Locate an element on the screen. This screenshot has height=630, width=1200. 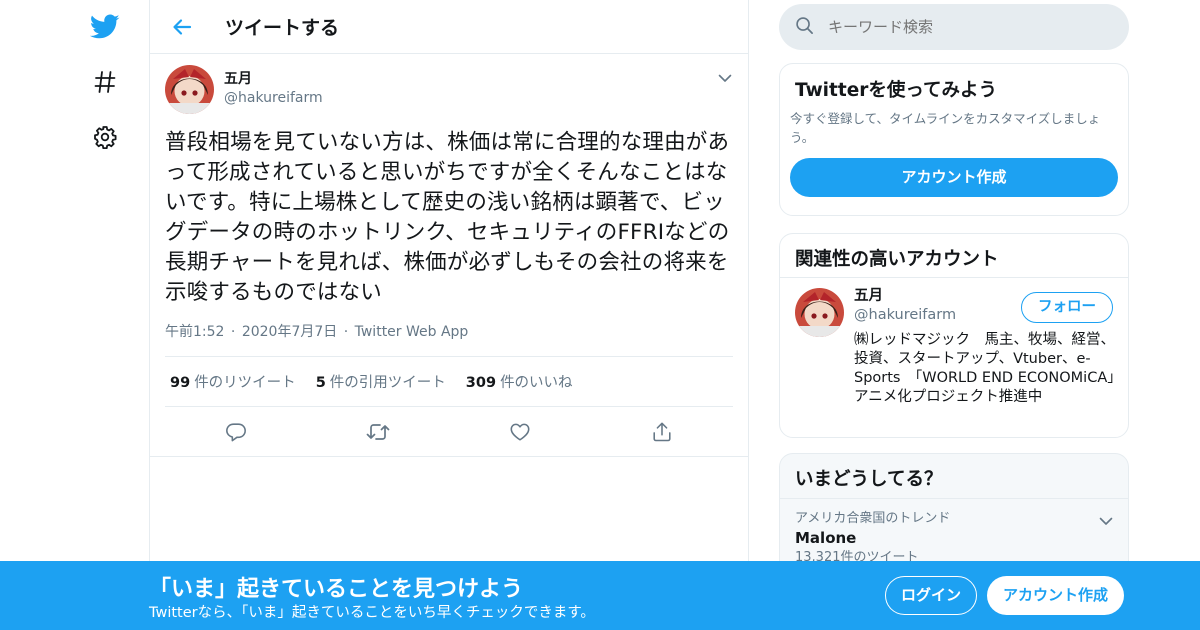
signup-card-title: Twitterを使ってみよう is located at coordinates (896, 90).